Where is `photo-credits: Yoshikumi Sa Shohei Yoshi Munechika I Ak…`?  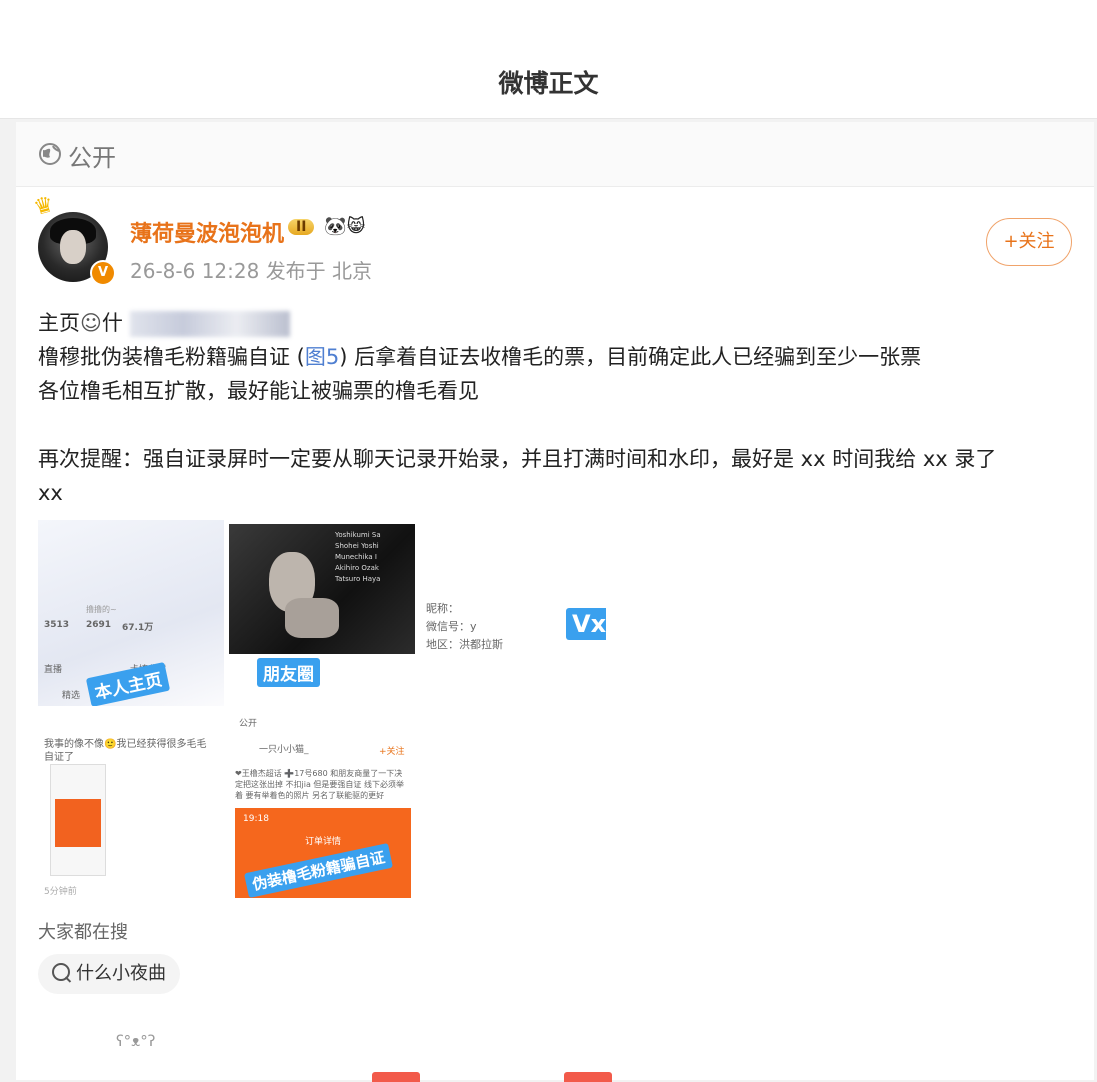 photo-credits: Yoshikumi Sa Shohei Yoshi Munechika I Ak… is located at coordinates (358, 557).